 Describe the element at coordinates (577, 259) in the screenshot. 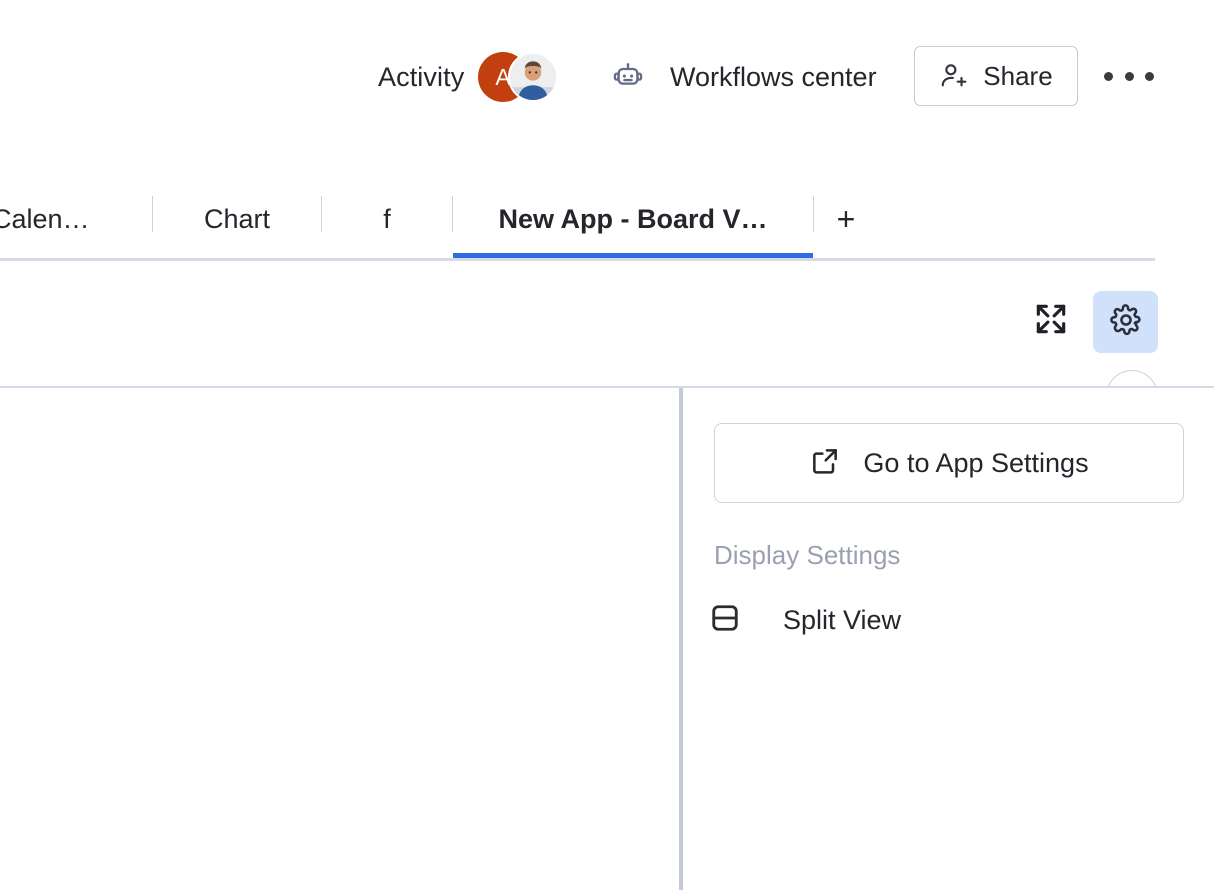

I see `tab-bar-border` at that location.